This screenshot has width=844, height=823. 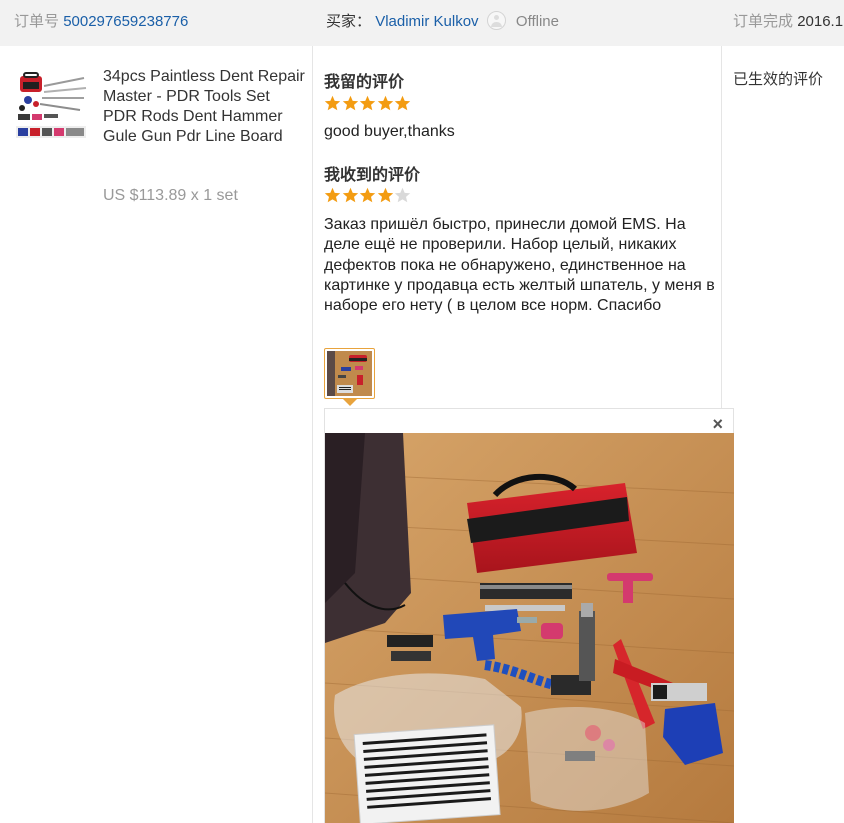 I want to click on close-icon: ×, so click(x=717, y=424).